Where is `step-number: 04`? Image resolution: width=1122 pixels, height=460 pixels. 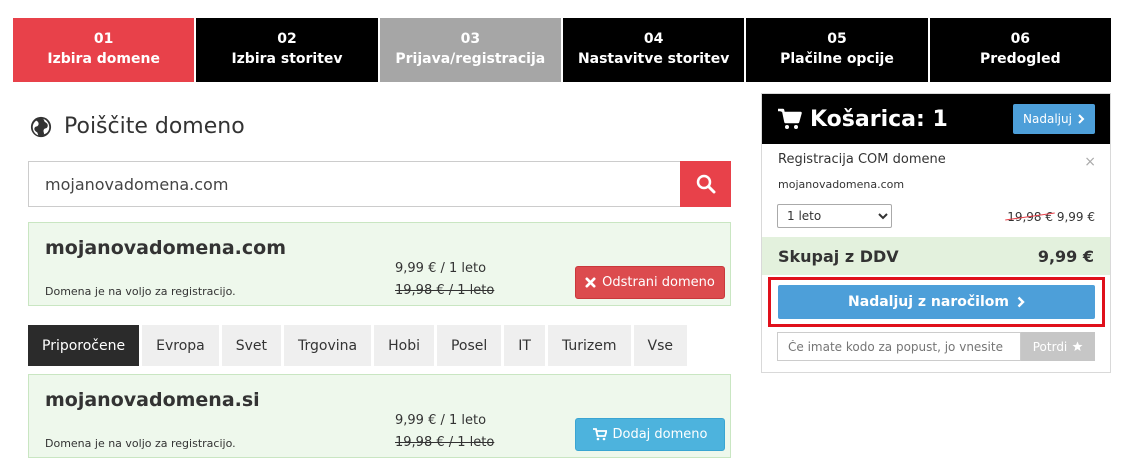
step-number: 04 is located at coordinates (653, 39).